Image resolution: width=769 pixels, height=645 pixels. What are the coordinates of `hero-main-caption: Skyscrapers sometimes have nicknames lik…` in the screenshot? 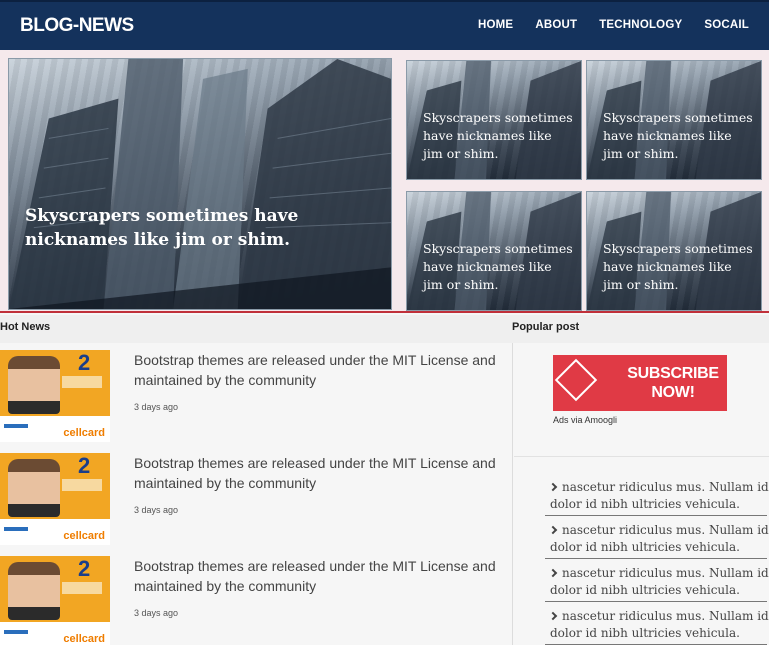 It's located at (162, 228).